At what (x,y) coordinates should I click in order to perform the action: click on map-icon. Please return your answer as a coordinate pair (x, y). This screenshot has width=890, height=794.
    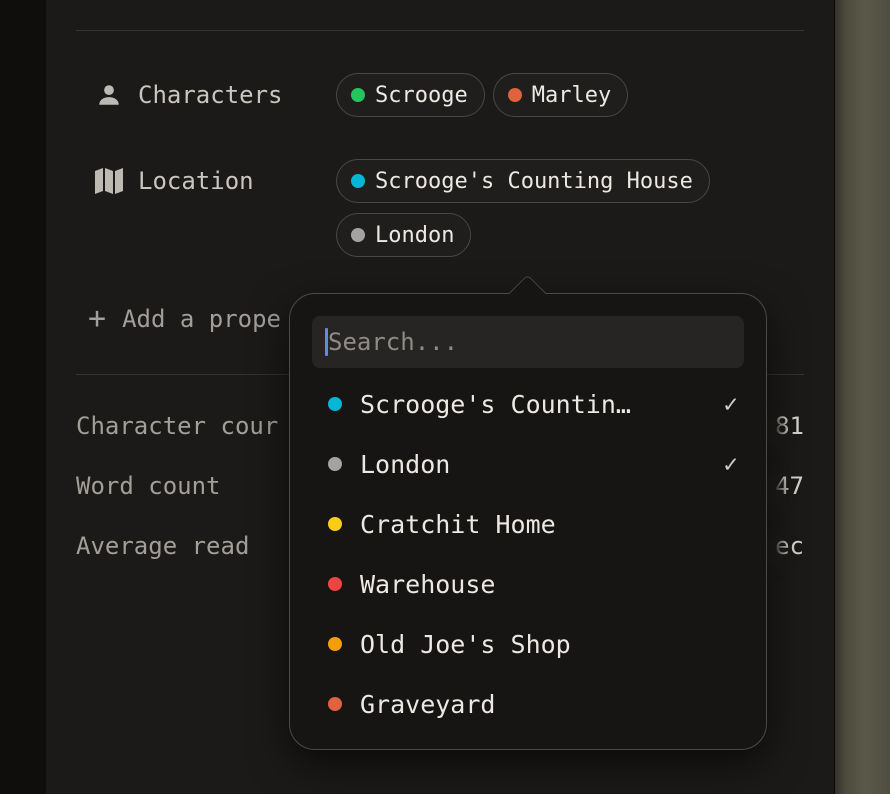
    Looking at the image, I should click on (109, 181).